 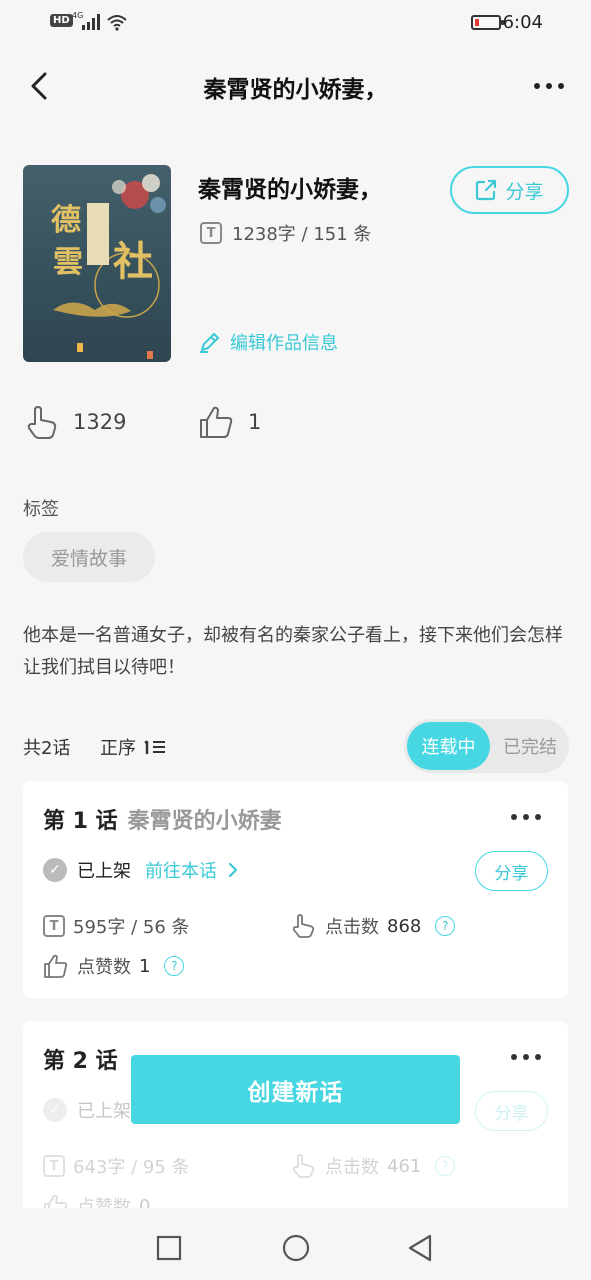 I want to click on order-list-icon, so click(x=154, y=747).